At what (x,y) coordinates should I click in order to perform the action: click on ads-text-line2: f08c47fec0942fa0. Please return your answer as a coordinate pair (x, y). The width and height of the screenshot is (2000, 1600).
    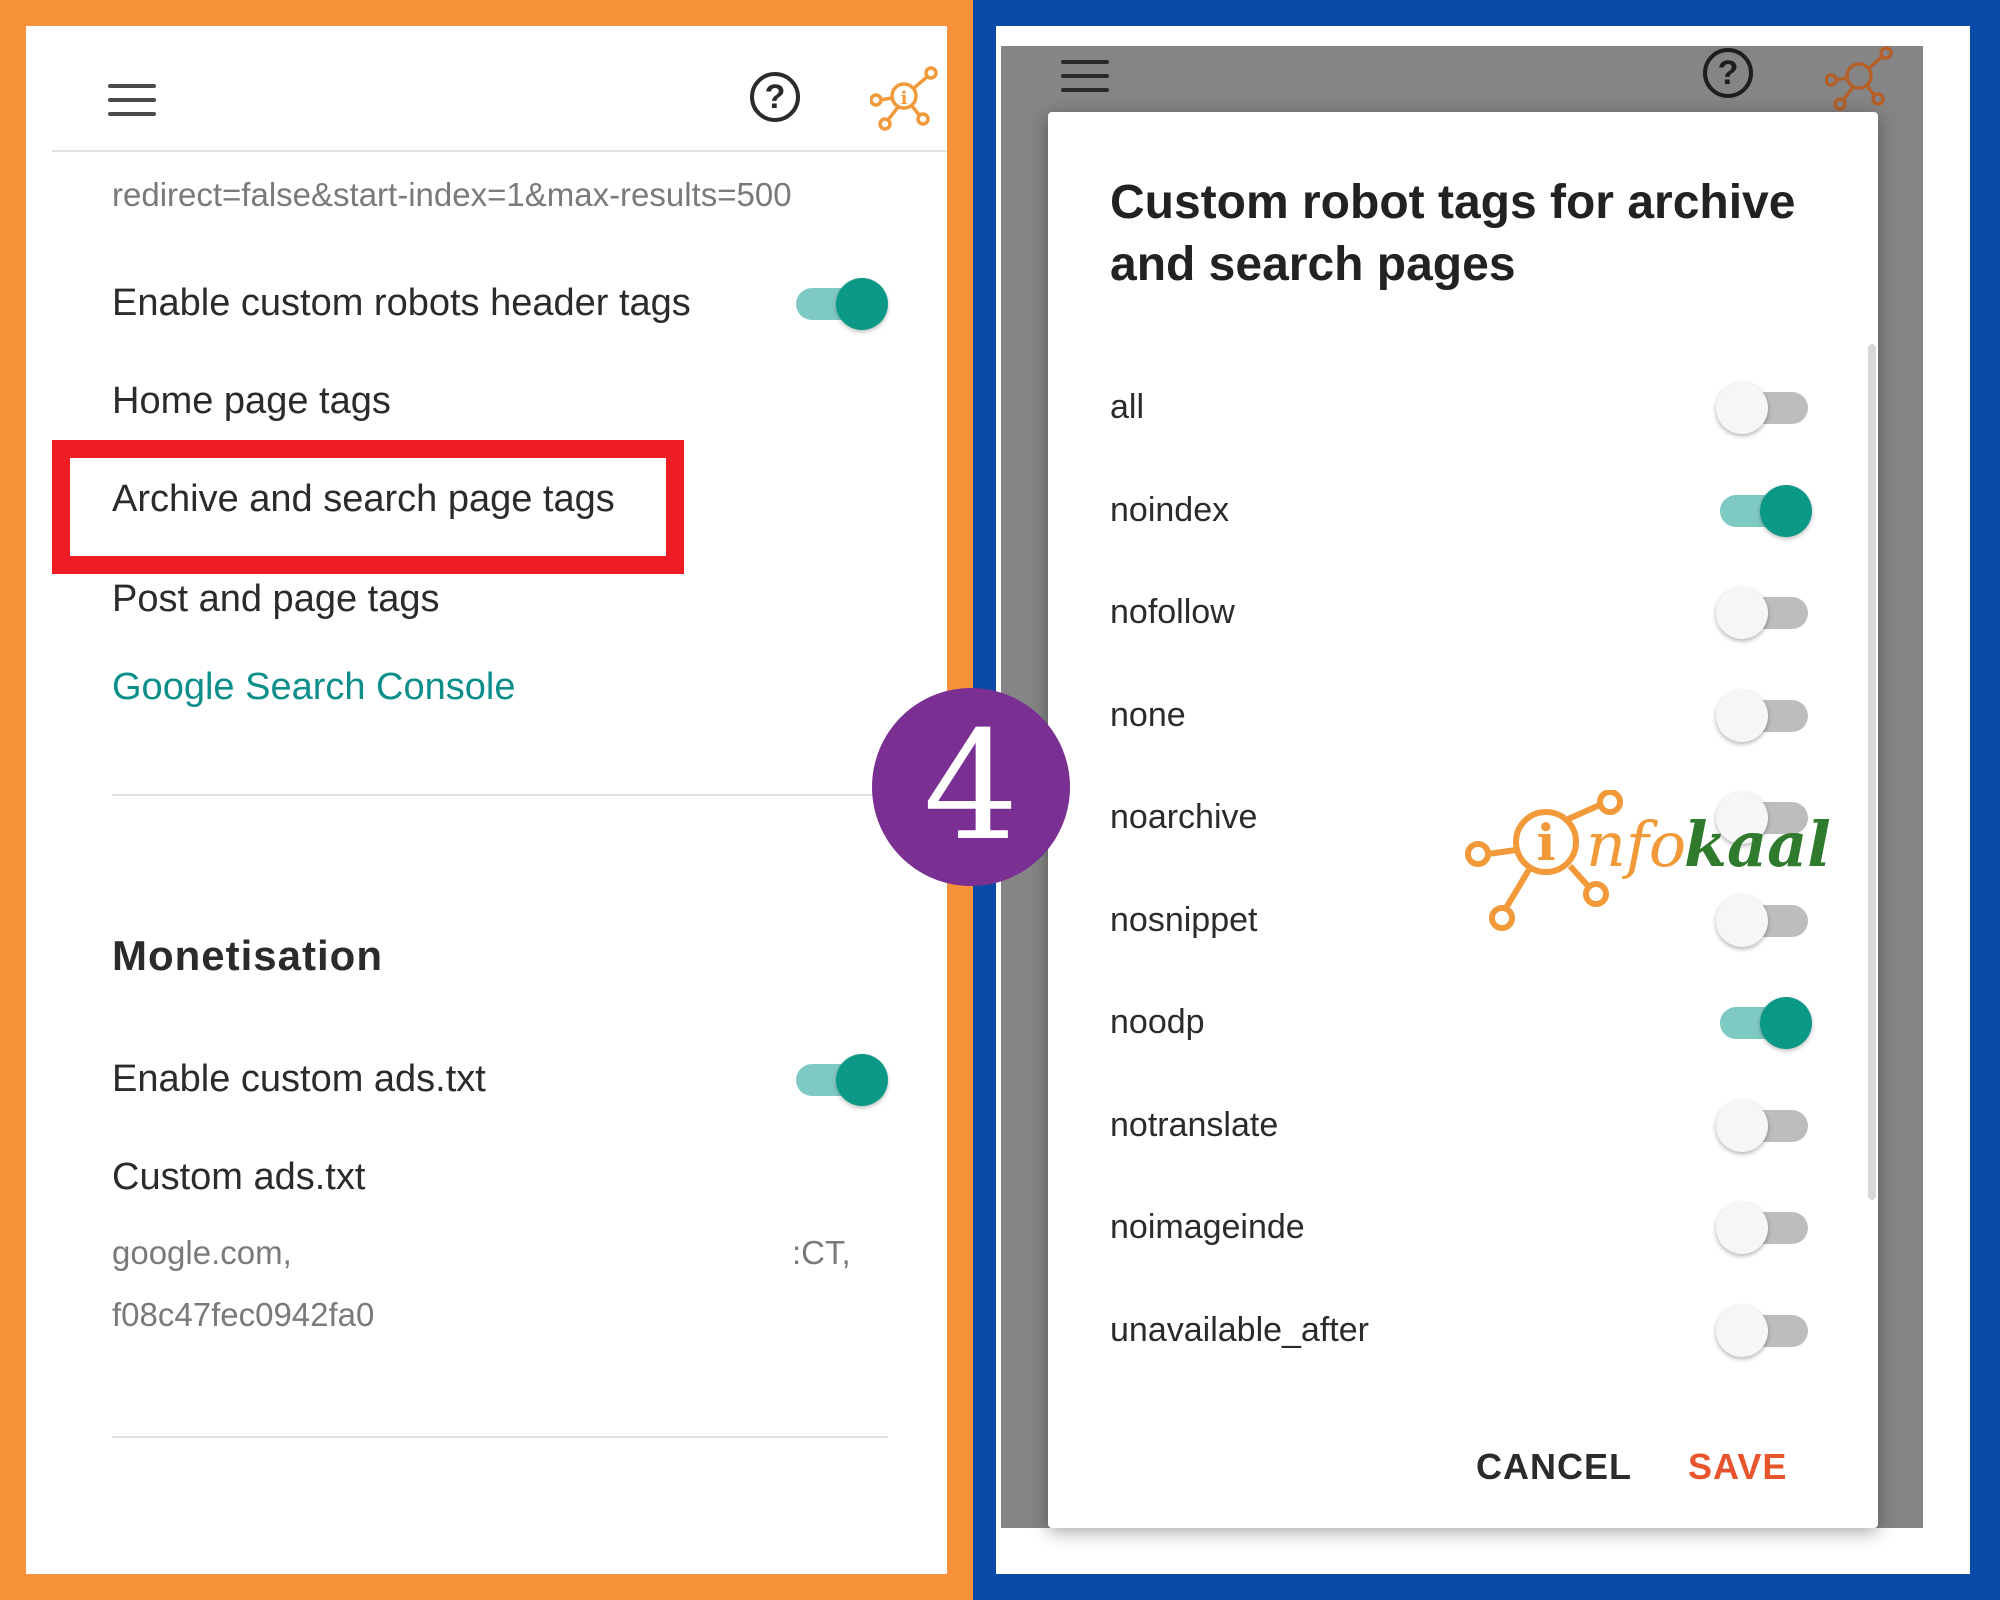
    Looking at the image, I should click on (243, 1314).